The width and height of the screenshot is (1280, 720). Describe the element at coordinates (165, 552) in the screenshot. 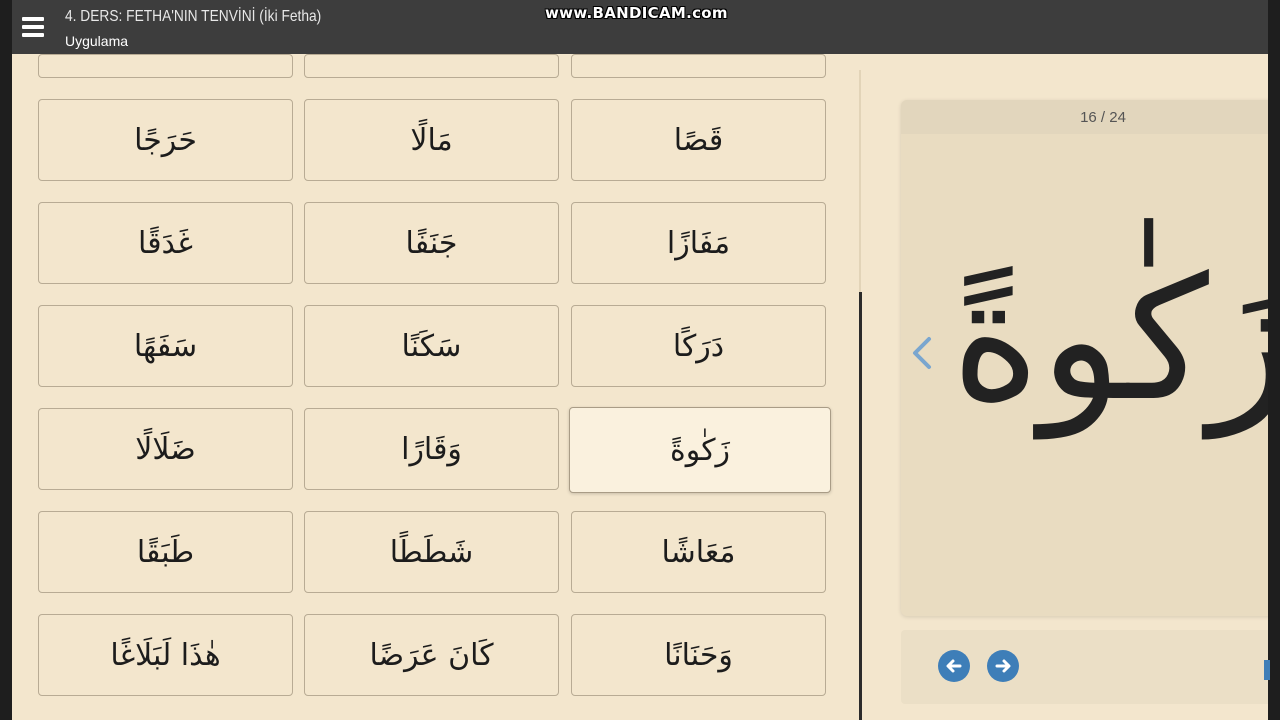

I see `word-card: طَبَقًا` at that location.